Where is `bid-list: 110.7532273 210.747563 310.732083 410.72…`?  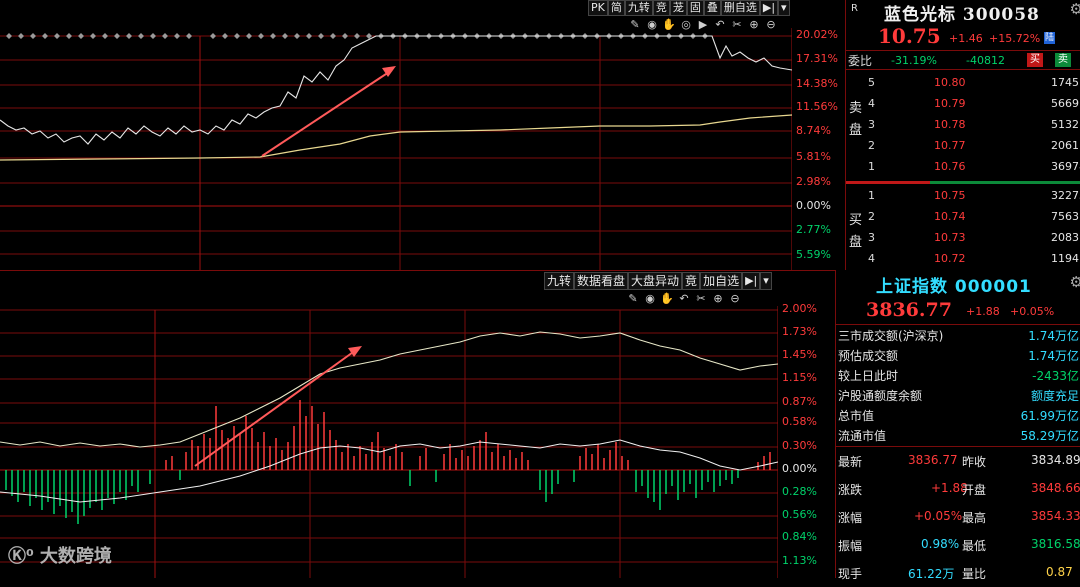
bid-list: 110.7532273 210.747563 310.732083 410.72… is located at coordinates (963, 228).